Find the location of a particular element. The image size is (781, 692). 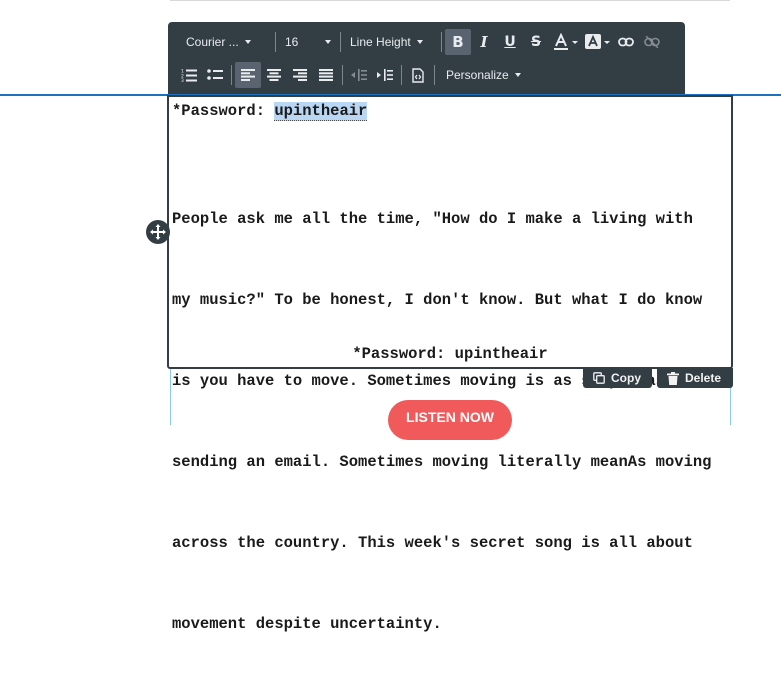

remove-link-button is located at coordinates (652, 42).